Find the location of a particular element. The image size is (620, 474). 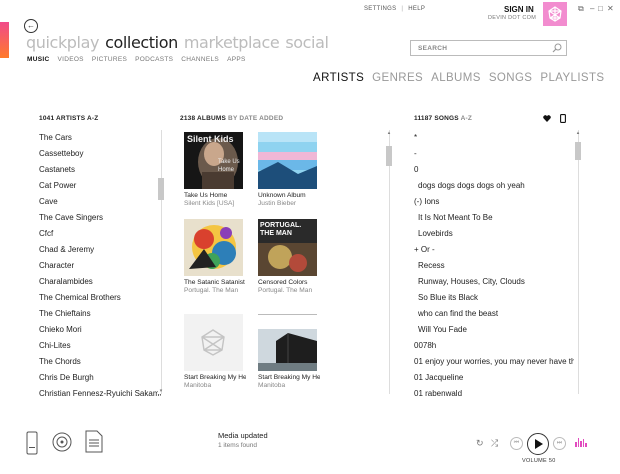

albums-scroll-thumb is located at coordinates (389, 156).